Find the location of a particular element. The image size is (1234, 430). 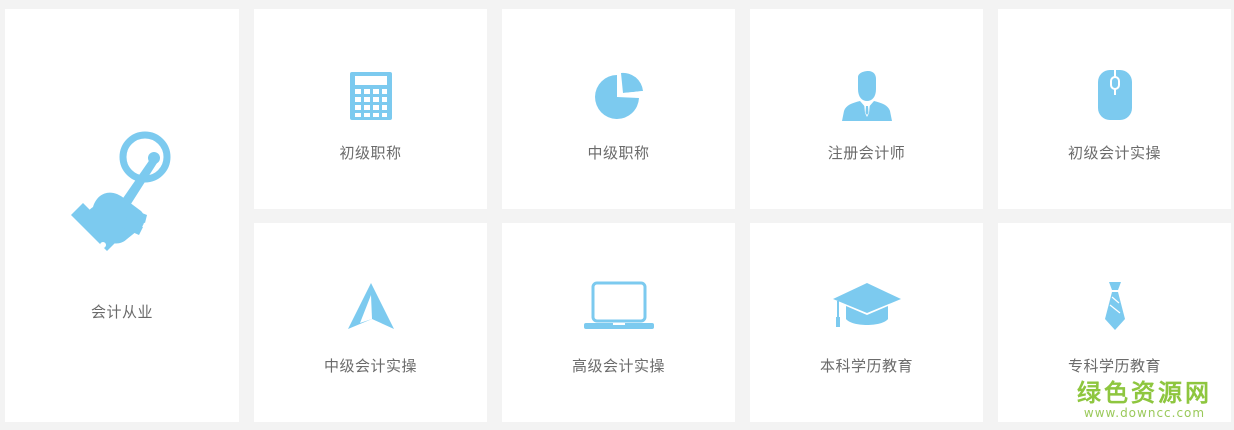

watermark-title: 绿色资源网 is located at coordinates (1144, 393).